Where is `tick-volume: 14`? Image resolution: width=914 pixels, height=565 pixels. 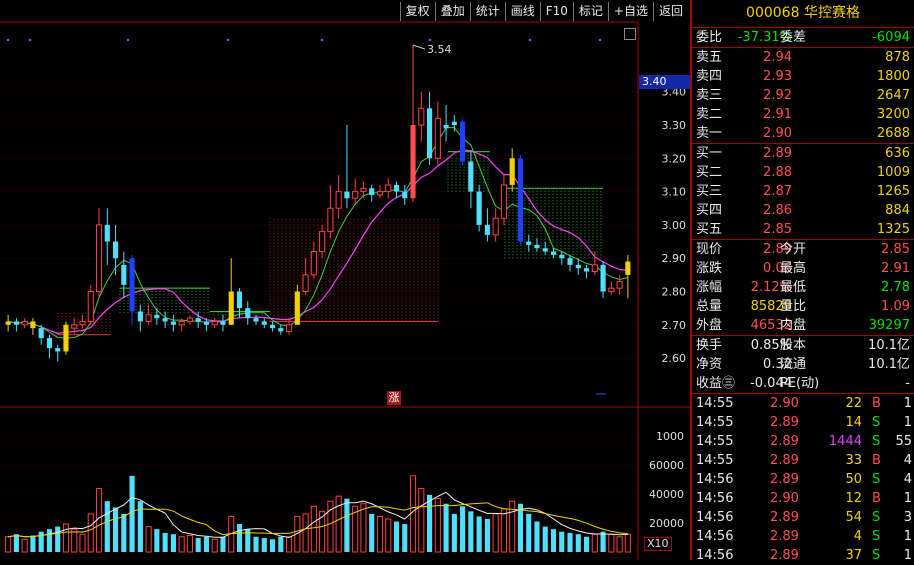 tick-volume: 14 is located at coordinates (853, 422).